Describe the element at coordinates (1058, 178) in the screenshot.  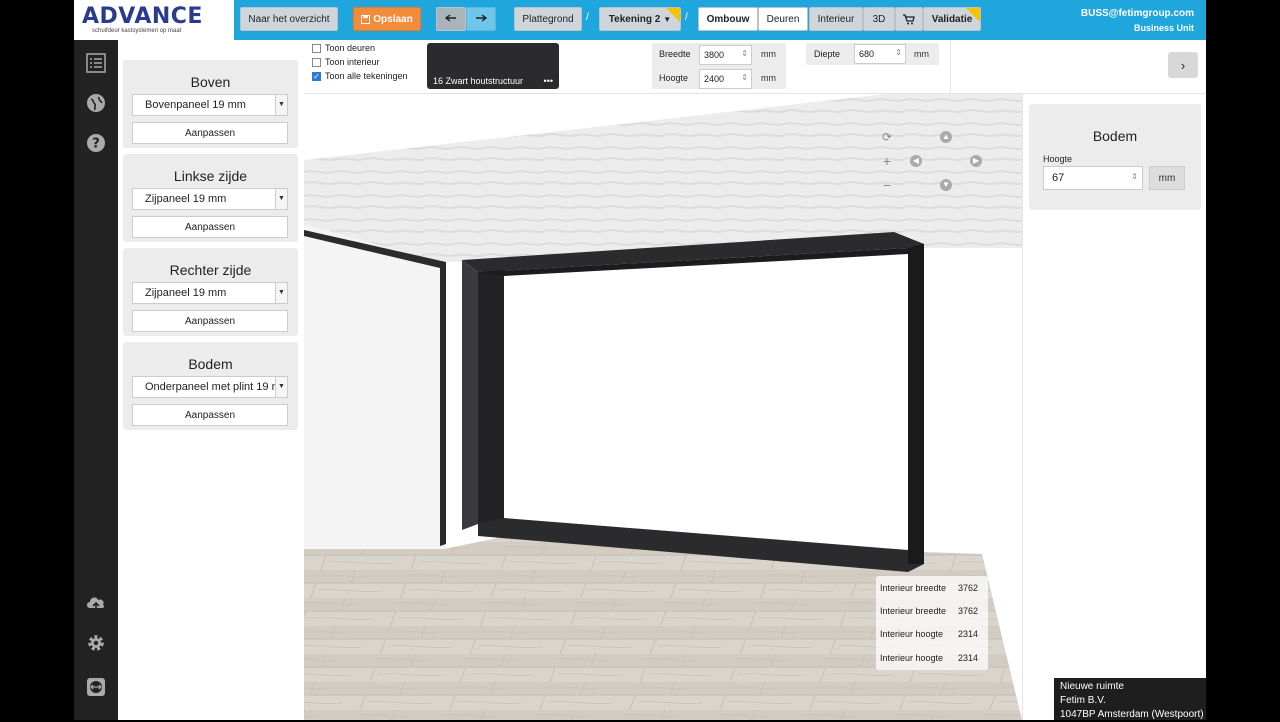
I see `height-value: 67` at that location.